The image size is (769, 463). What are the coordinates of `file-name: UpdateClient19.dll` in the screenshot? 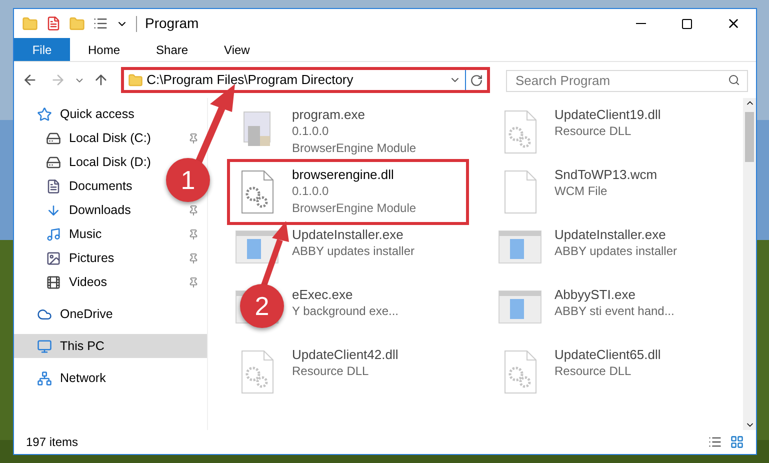 It's located at (607, 114).